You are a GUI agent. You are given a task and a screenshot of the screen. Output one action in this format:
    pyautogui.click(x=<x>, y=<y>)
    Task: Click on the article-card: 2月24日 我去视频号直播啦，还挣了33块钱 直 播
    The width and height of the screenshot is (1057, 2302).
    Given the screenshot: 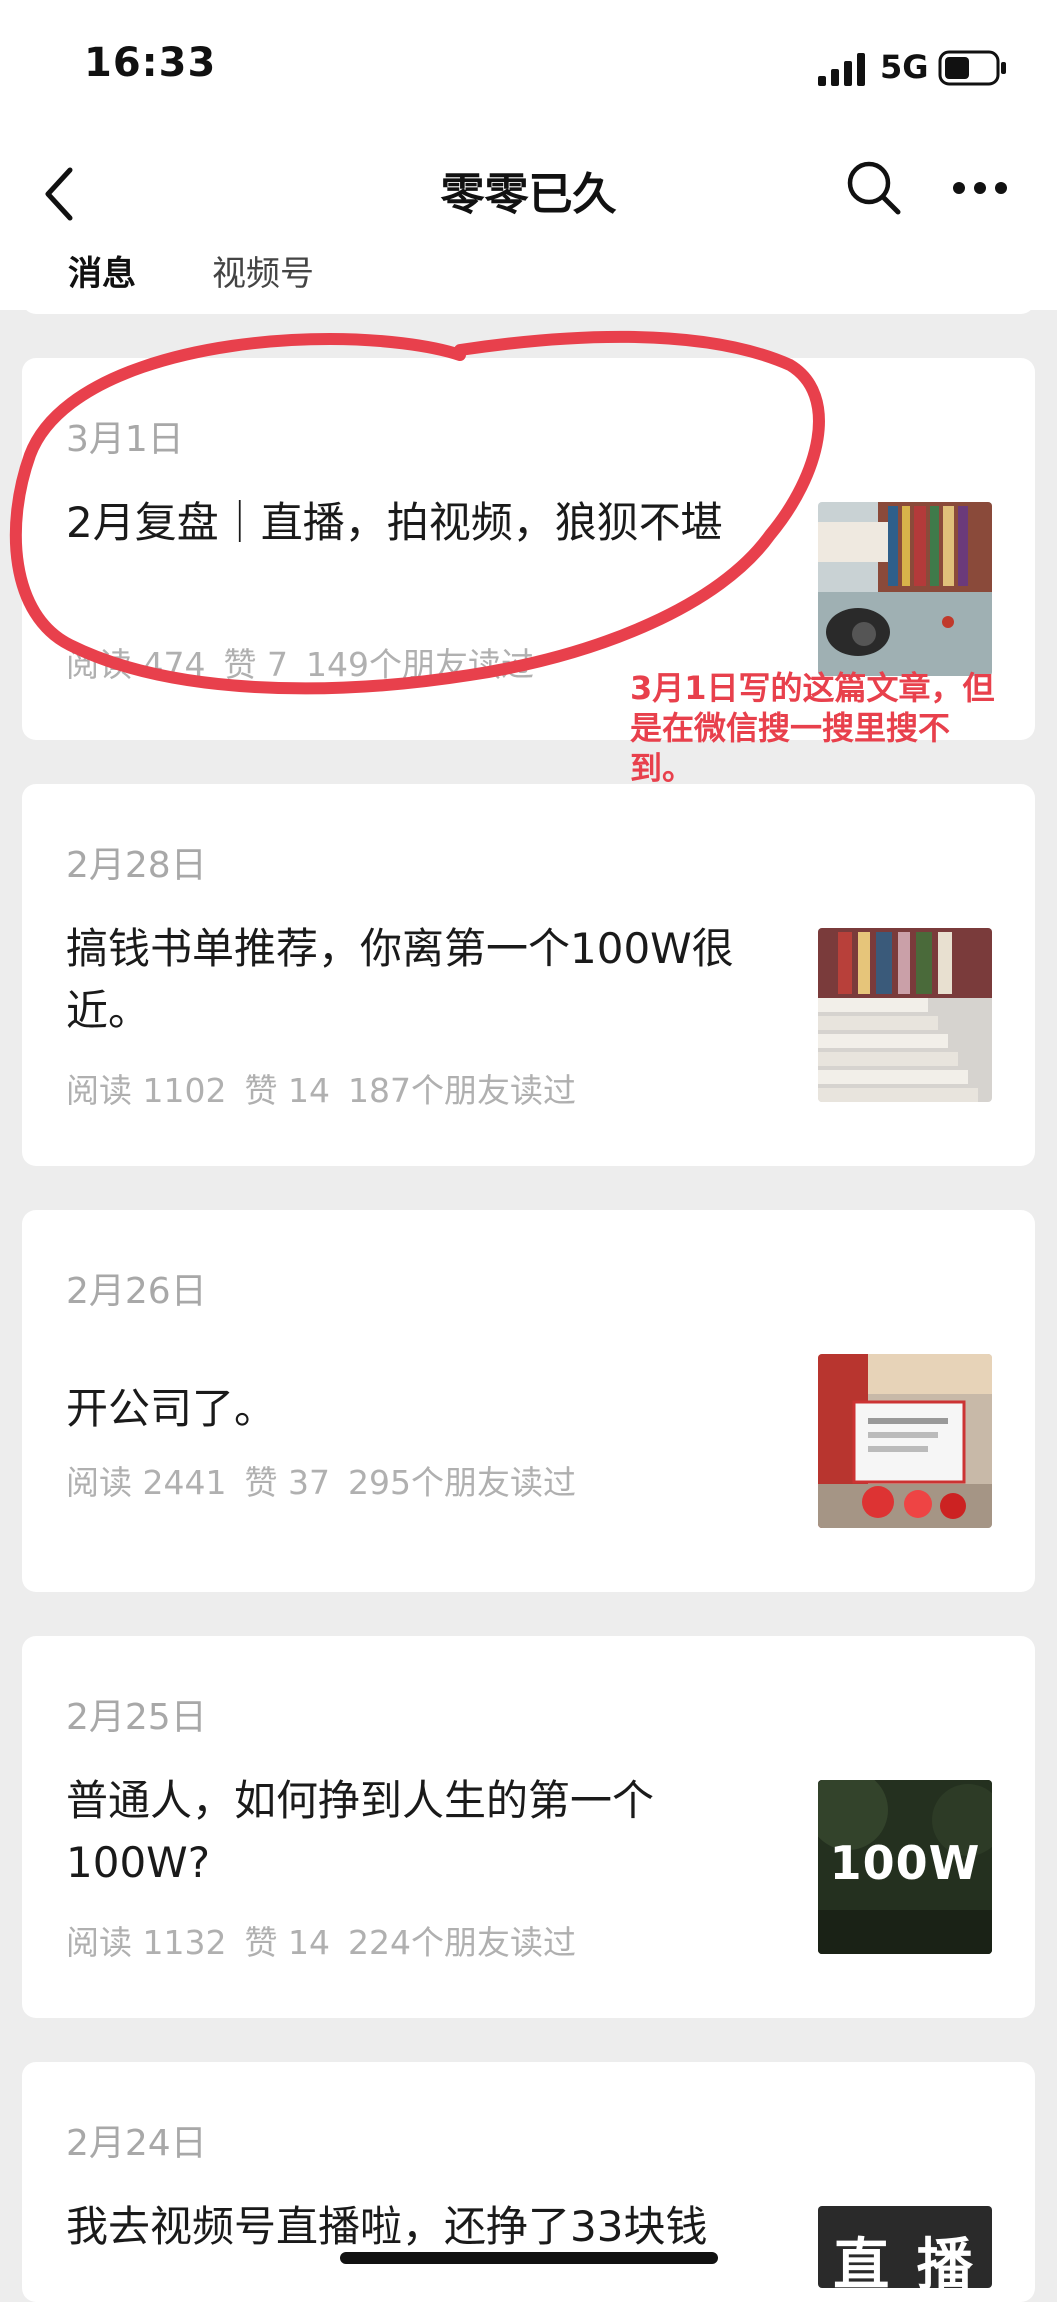 What is the action you would take?
    pyautogui.click(x=528, y=2182)
    